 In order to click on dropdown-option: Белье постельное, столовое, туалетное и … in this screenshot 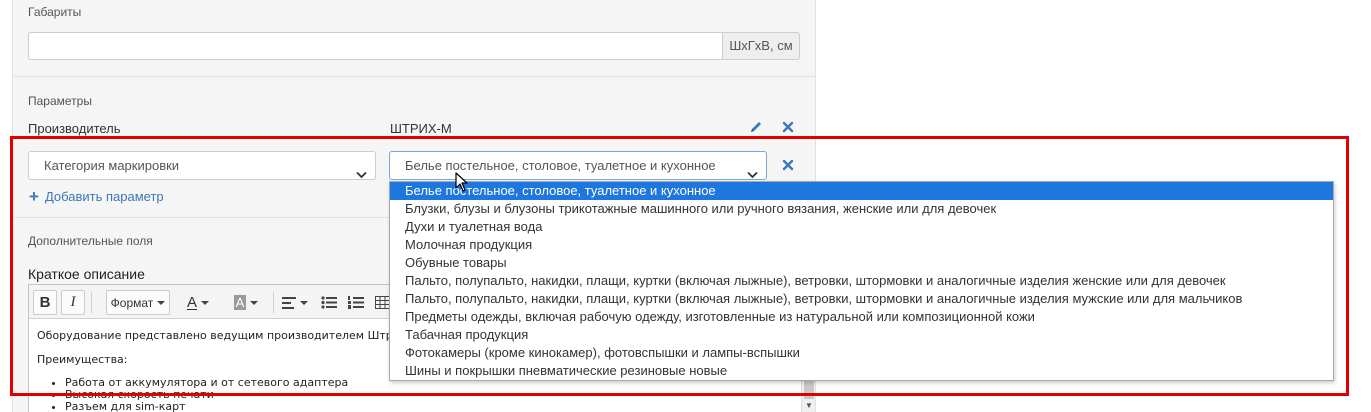, I will do `click(861, 191)`.